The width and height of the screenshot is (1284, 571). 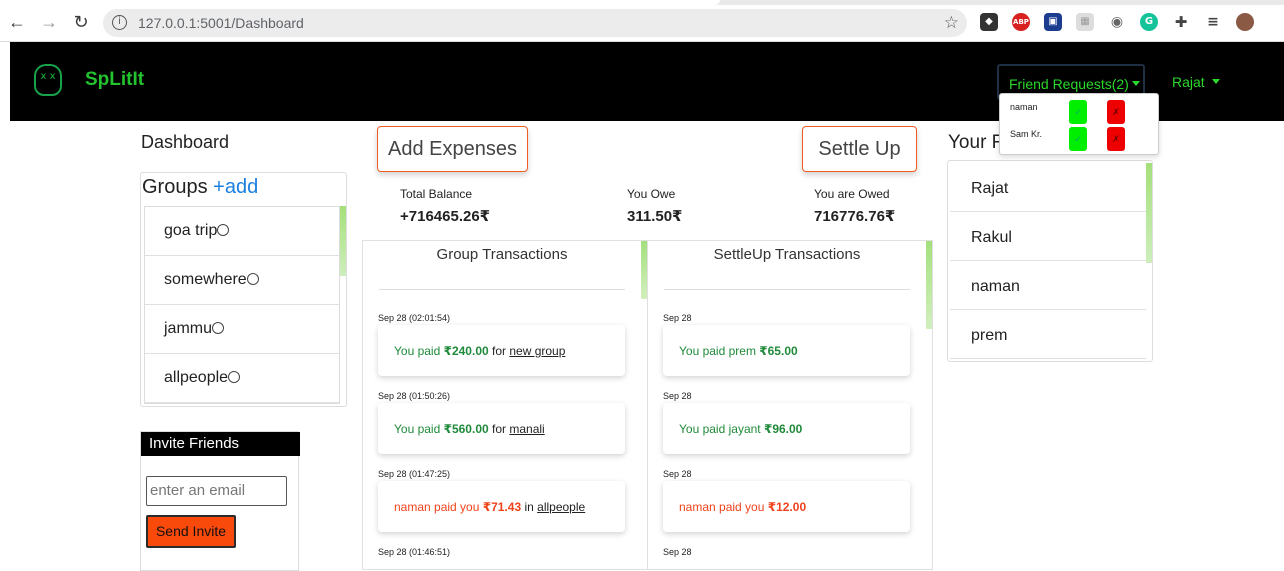 I want to click on friend-request-item: Sam Kr. ✓ ✗, so click(x=1080, y=137).